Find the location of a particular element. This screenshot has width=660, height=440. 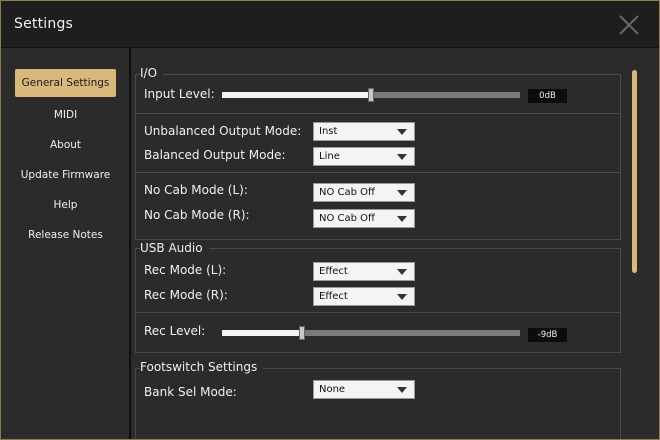

usb-audio-separator is located at coordinates (378, 312).